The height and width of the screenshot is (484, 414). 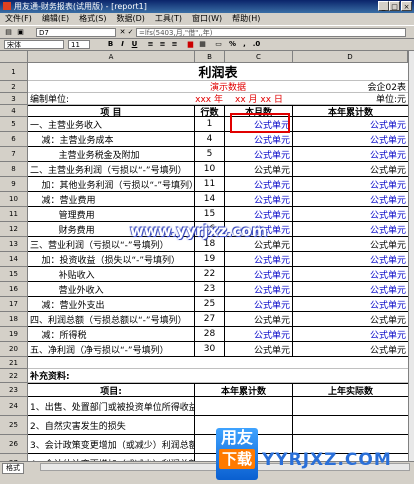 I want to click on row-header-23: 23, so click(x=14, y=390).